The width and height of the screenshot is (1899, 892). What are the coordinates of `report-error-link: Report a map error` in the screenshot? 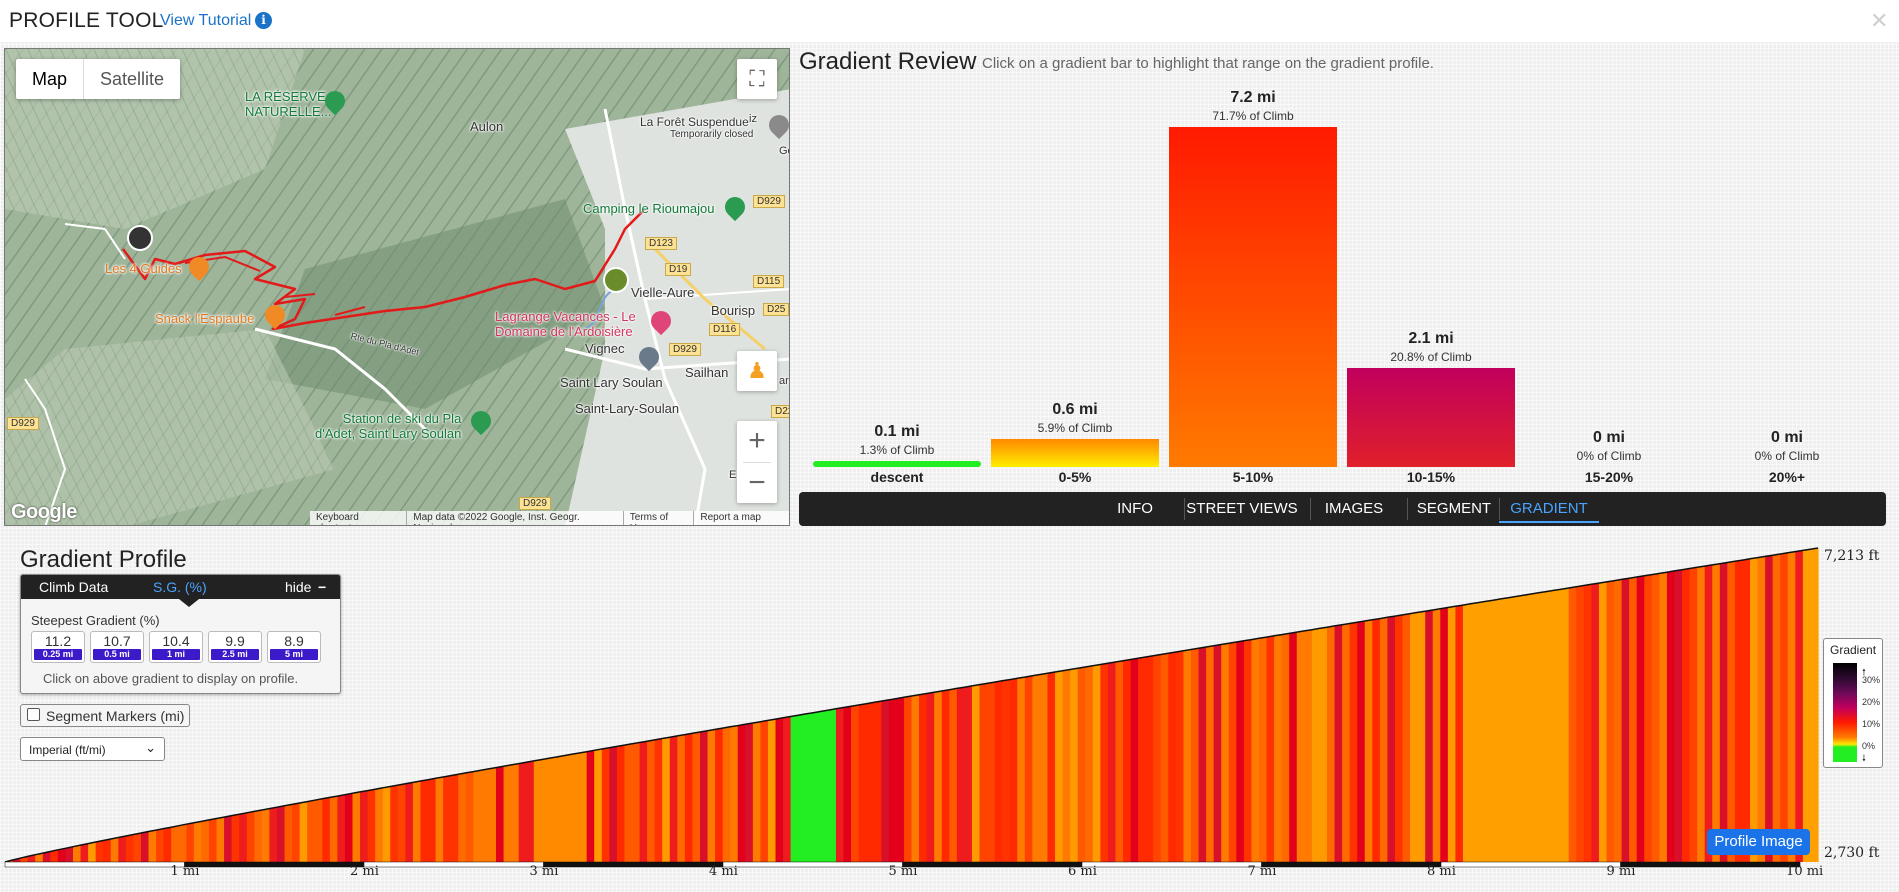 It's located at (741, 518).